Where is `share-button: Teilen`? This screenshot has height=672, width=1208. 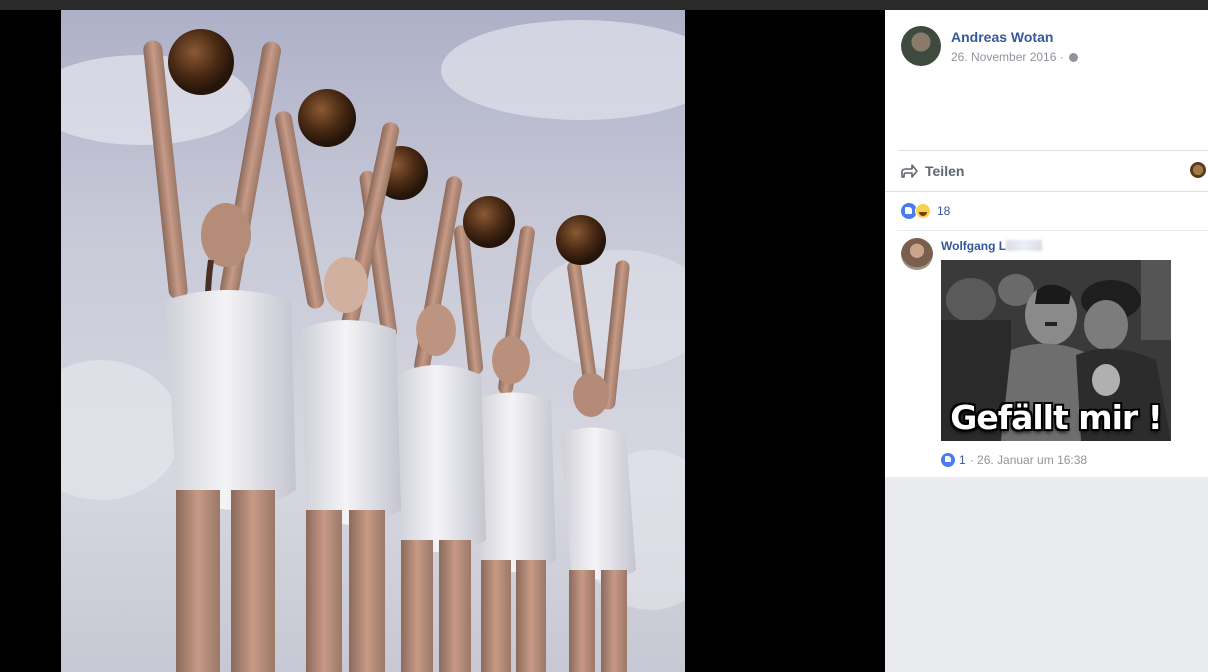 share-button: Teilen is located at coordinates (931, 171).